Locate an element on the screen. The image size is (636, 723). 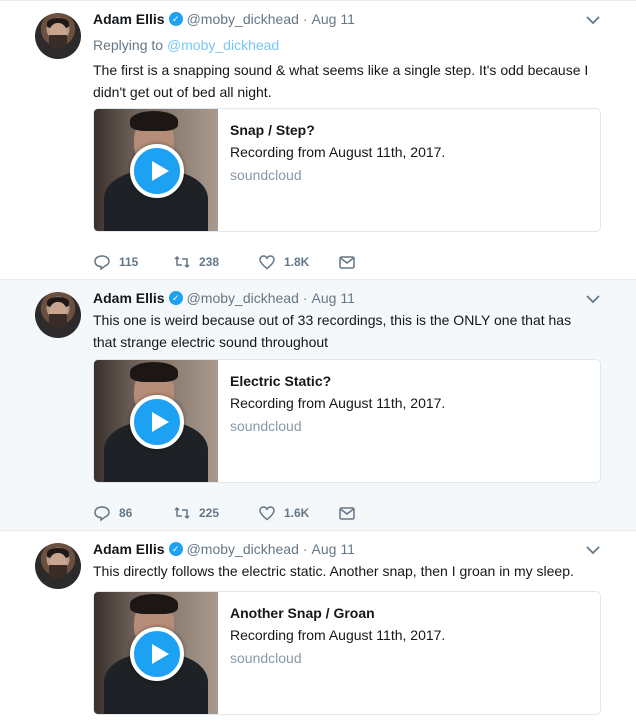
reply-button: 115 is located at coordinates (133, 262).